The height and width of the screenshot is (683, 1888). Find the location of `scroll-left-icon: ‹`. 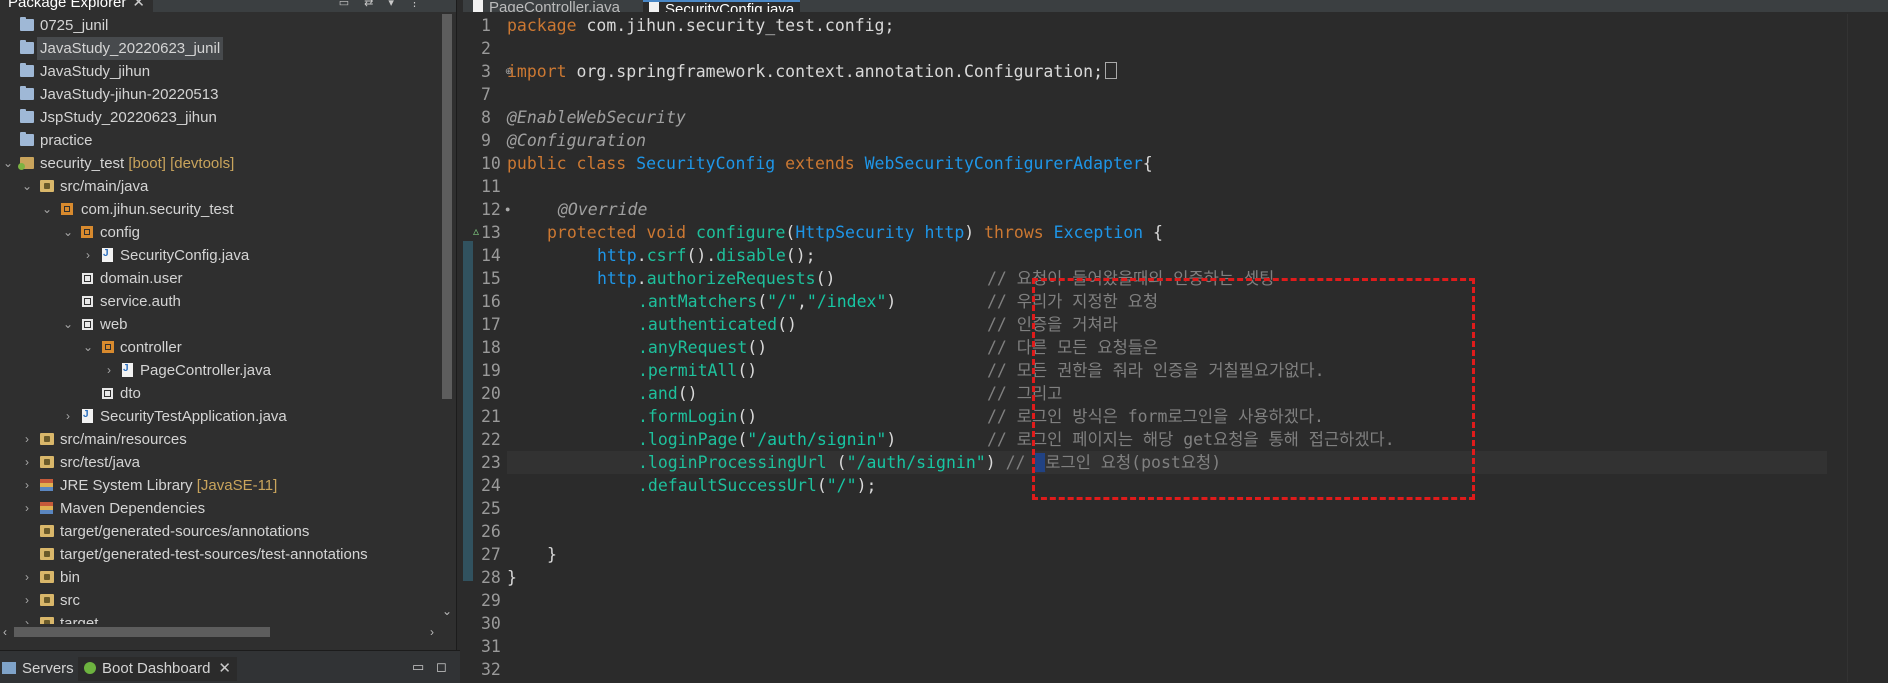

scroll-left-icon: ‹ is located at coordinates (5, 632).